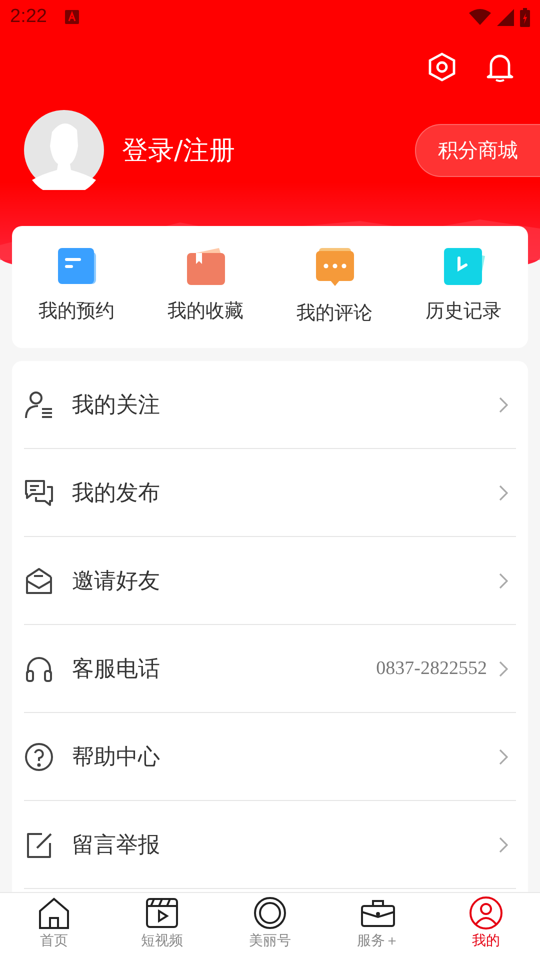 The height and width of the screenshot is (960, 540). I want to click on bell-icon, so click(500, 67).